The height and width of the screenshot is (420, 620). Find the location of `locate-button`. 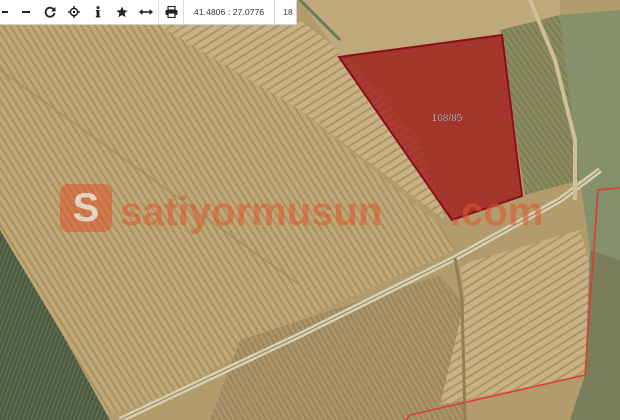

locate-button is located at coordinates (74, 12).